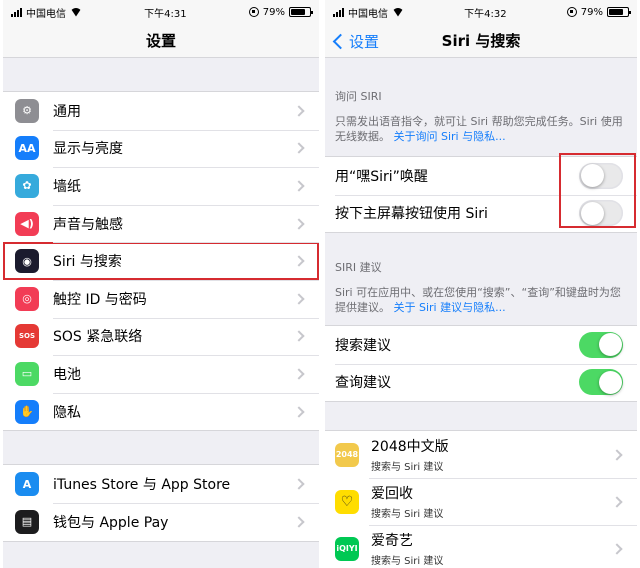  I want to click on app-aihuishou-icon: ♡, so click(347, 501).